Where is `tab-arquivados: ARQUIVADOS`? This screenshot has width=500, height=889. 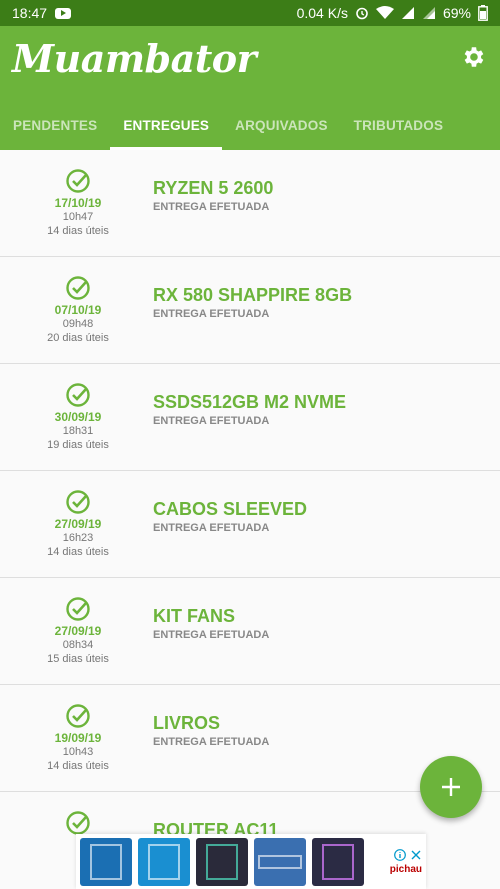 tab-arquivados: ARQUIVADOS is located at coordinates (281, 125).